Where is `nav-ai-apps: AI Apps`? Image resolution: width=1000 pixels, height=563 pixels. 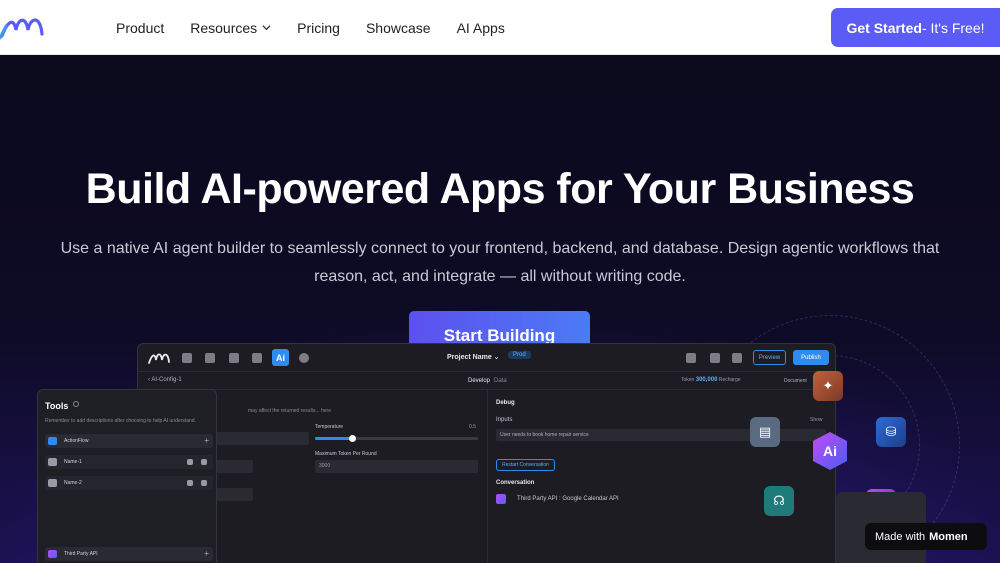
nav-ai-apps: AI Apps is located at coordinates (481, 28).